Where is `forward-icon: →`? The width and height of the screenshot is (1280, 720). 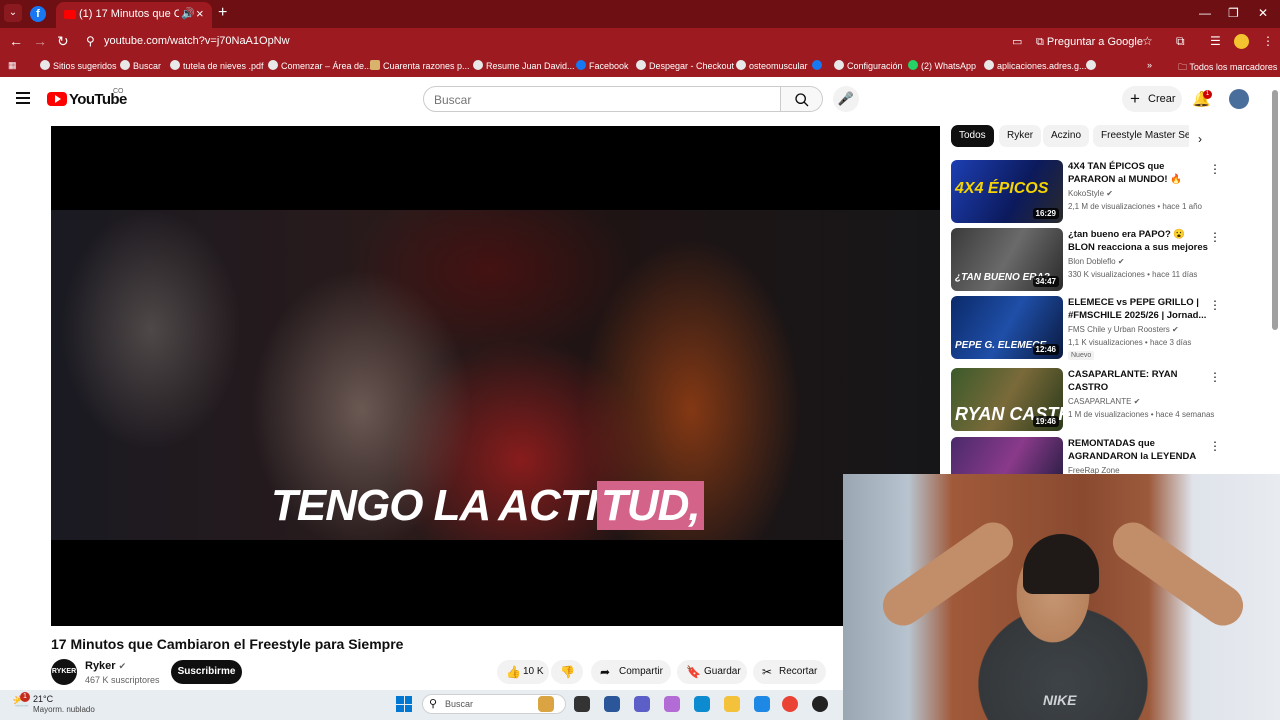 forward-icon: → is located at coordinates (40, 41).